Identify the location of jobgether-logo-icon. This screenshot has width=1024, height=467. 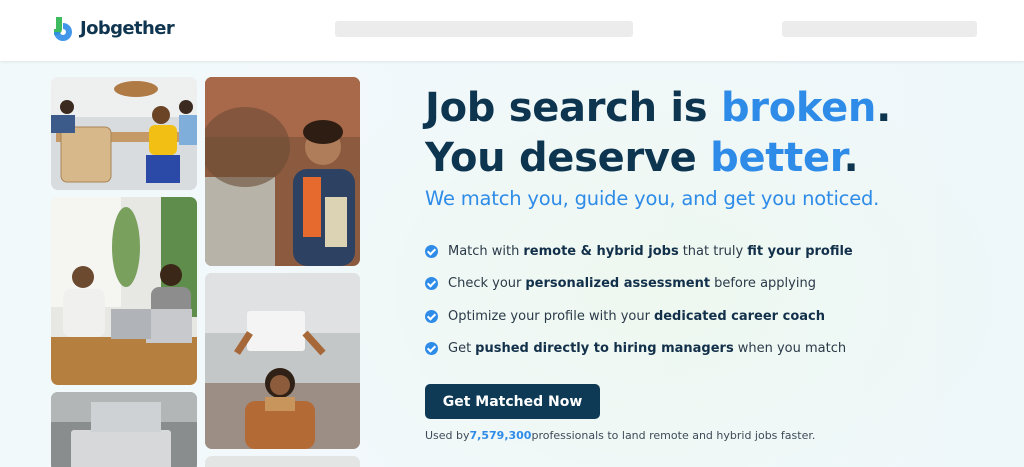
(63, 29).